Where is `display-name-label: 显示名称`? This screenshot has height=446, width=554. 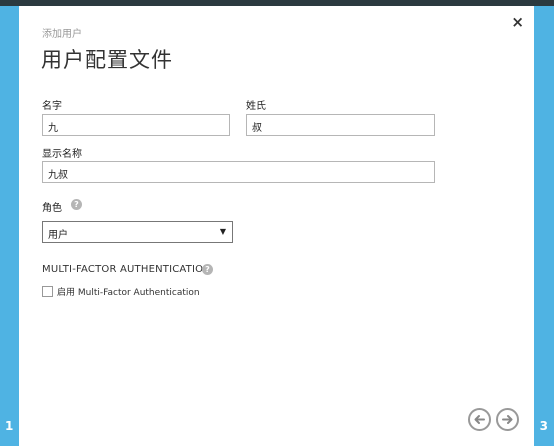 display-name-label: 显示名称 is located at coordinates (62, 154).